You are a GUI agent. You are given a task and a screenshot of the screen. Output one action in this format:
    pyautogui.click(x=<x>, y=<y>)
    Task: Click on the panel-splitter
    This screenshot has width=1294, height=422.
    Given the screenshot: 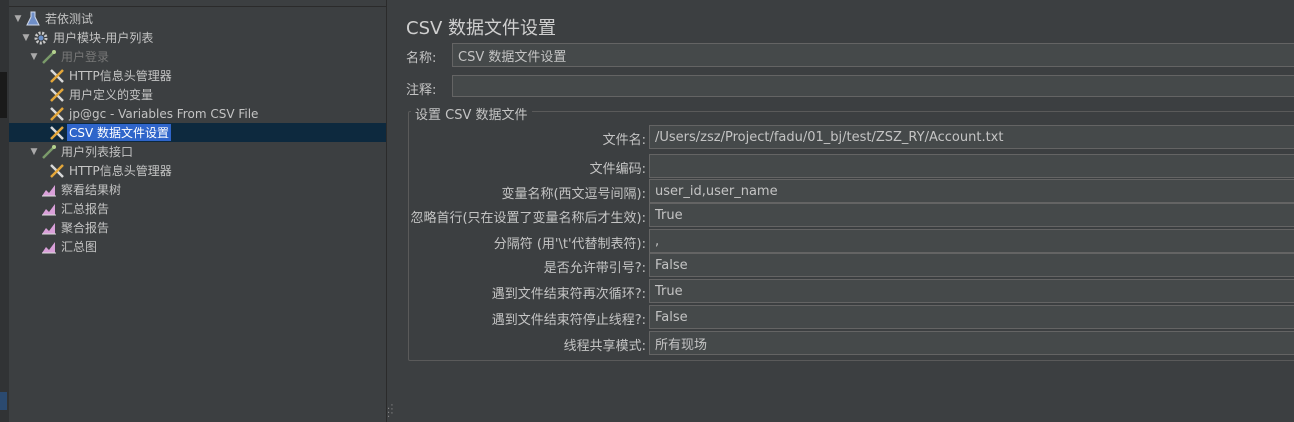 What is the action you would take?
    pyautogui.click(x=389, y=211)
    